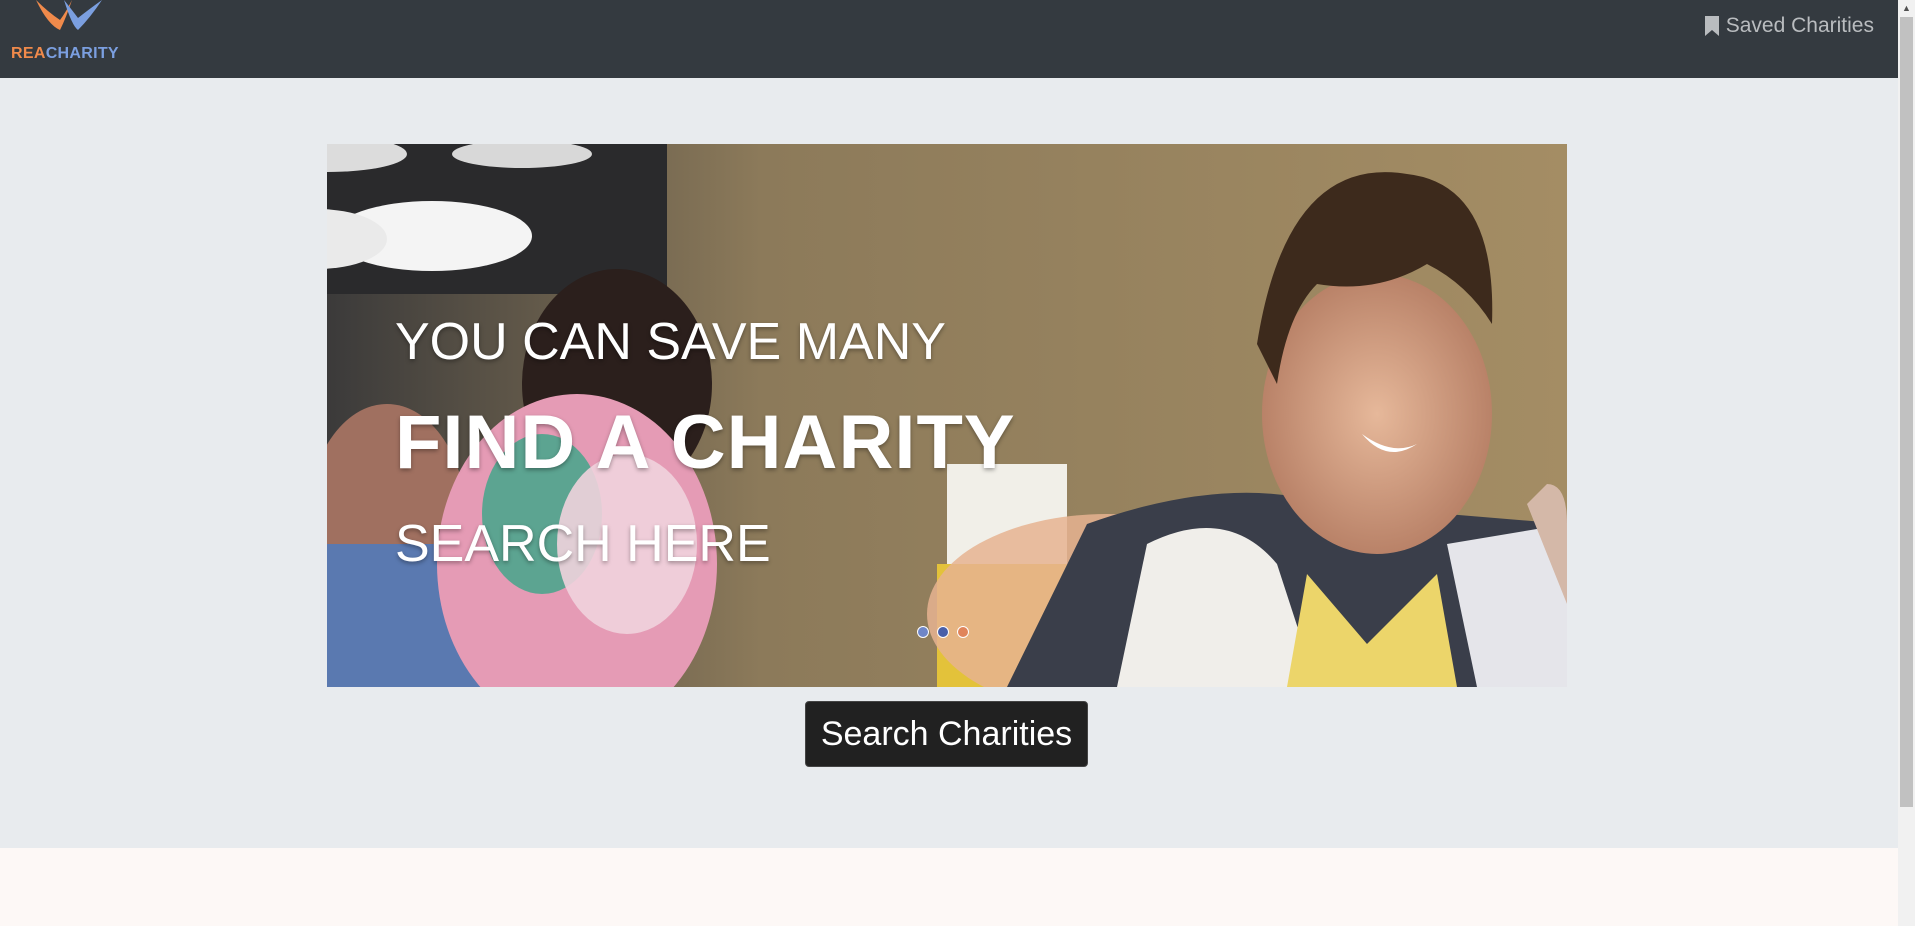 This screenshot has width=1915, height=926. Describe the element at coordinates (670, 342) in the screenshot. I see `caption-subtitle: YOU CAN SAVE MANY` at that location.